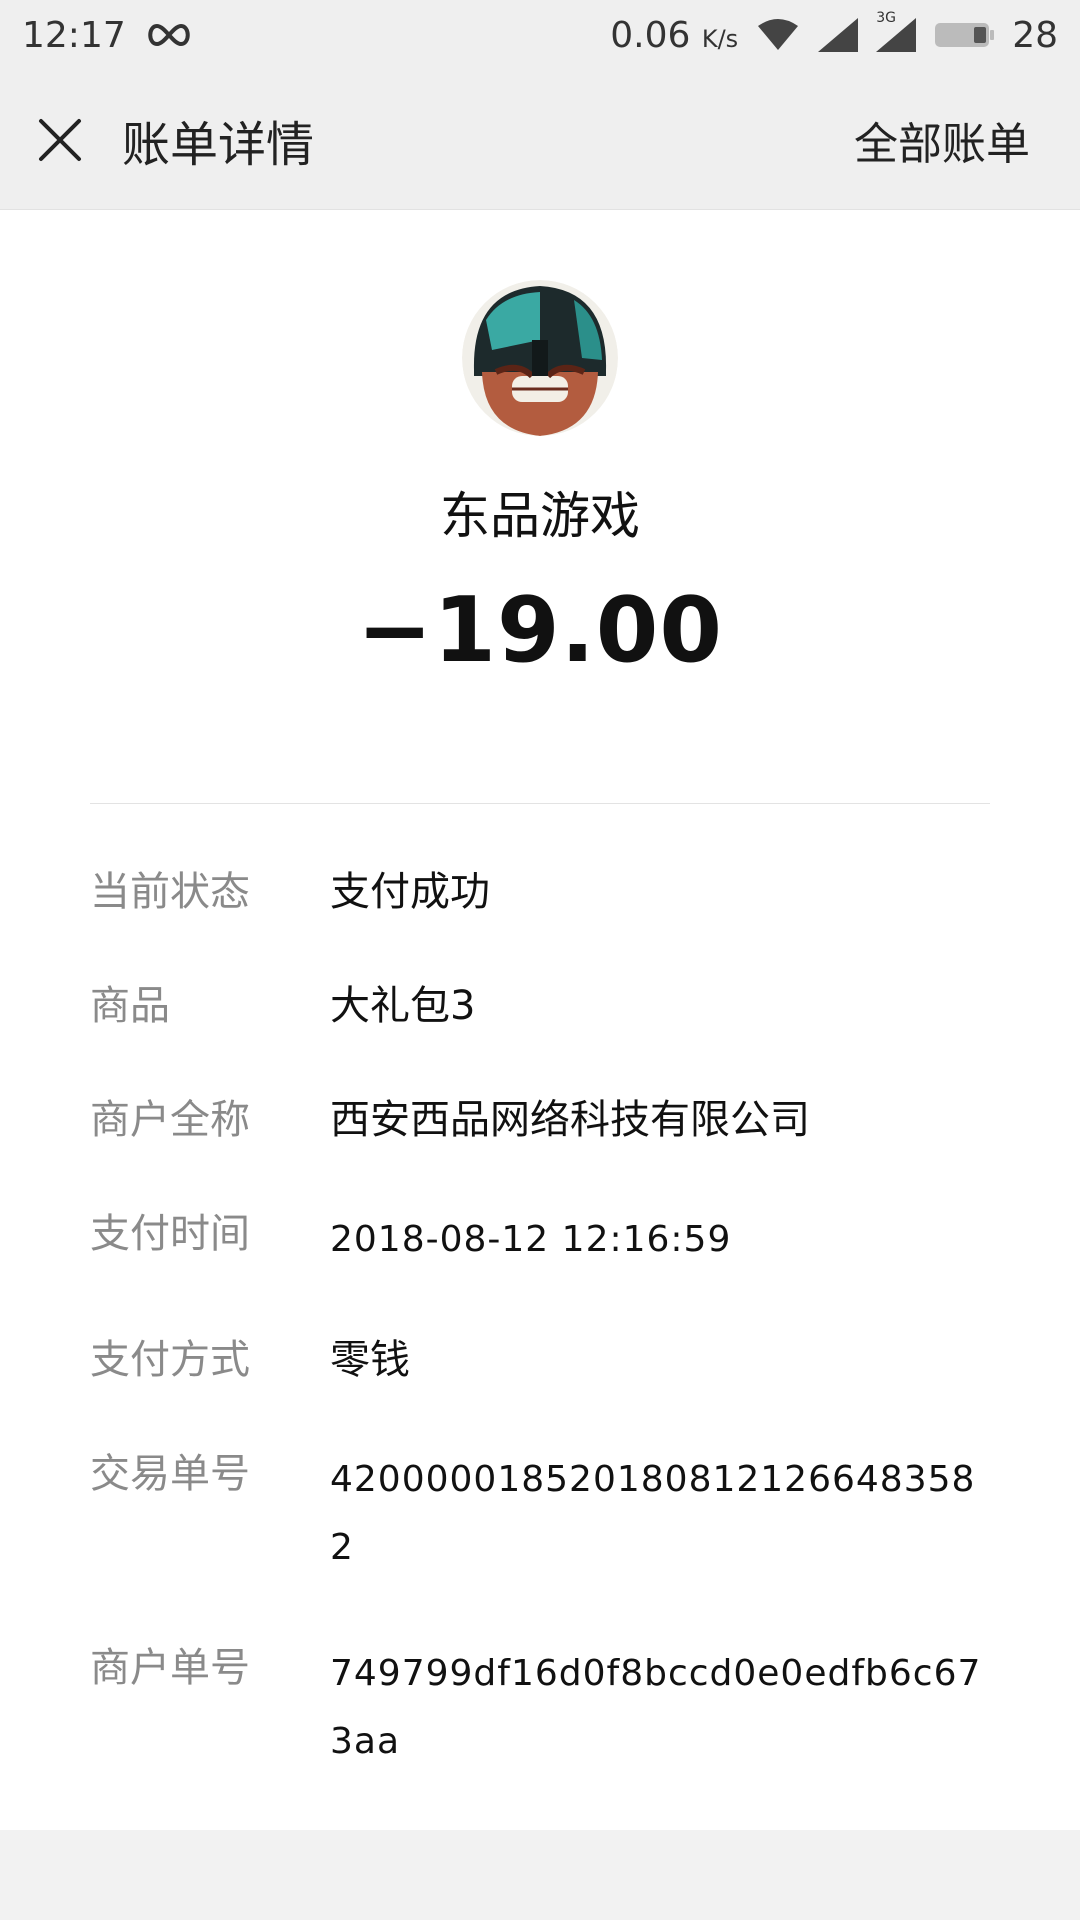 This screenshot has width=1080, height=1920. I want to click on detail-label: 商品, so click(130, 1006).